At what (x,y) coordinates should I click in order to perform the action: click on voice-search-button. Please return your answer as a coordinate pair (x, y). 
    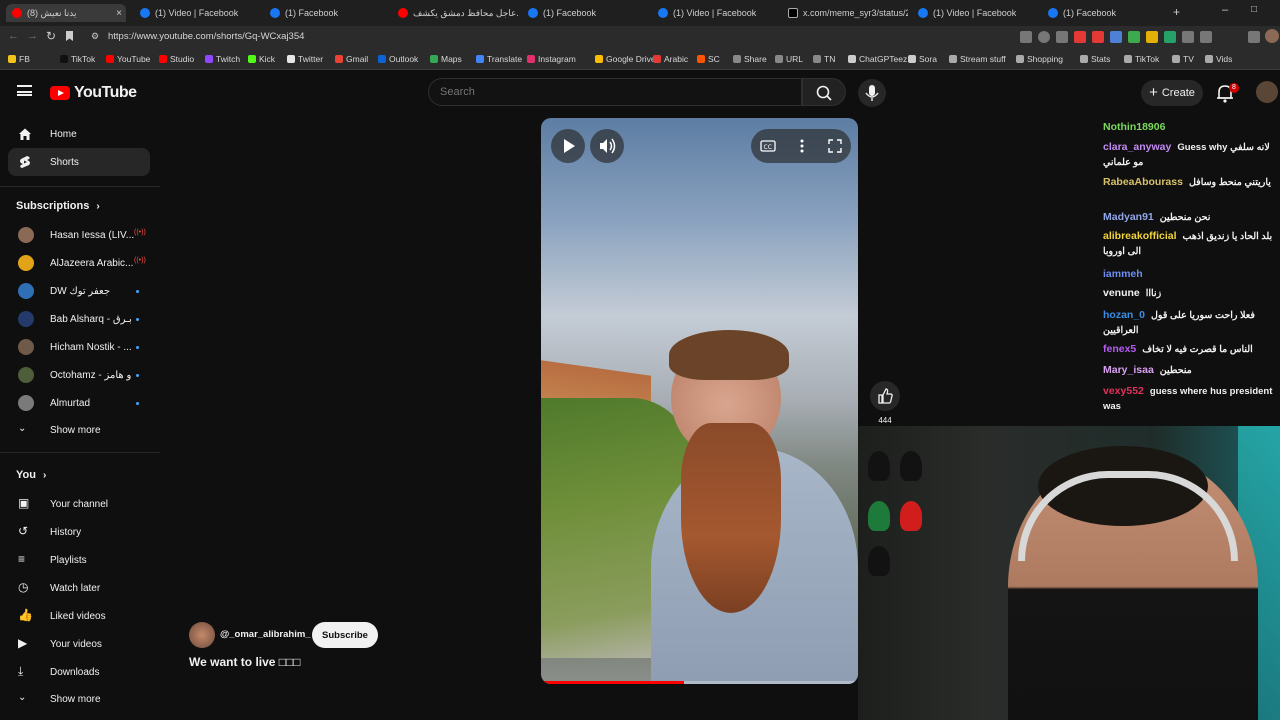
    Looking at the image, I should click on (872, 93).